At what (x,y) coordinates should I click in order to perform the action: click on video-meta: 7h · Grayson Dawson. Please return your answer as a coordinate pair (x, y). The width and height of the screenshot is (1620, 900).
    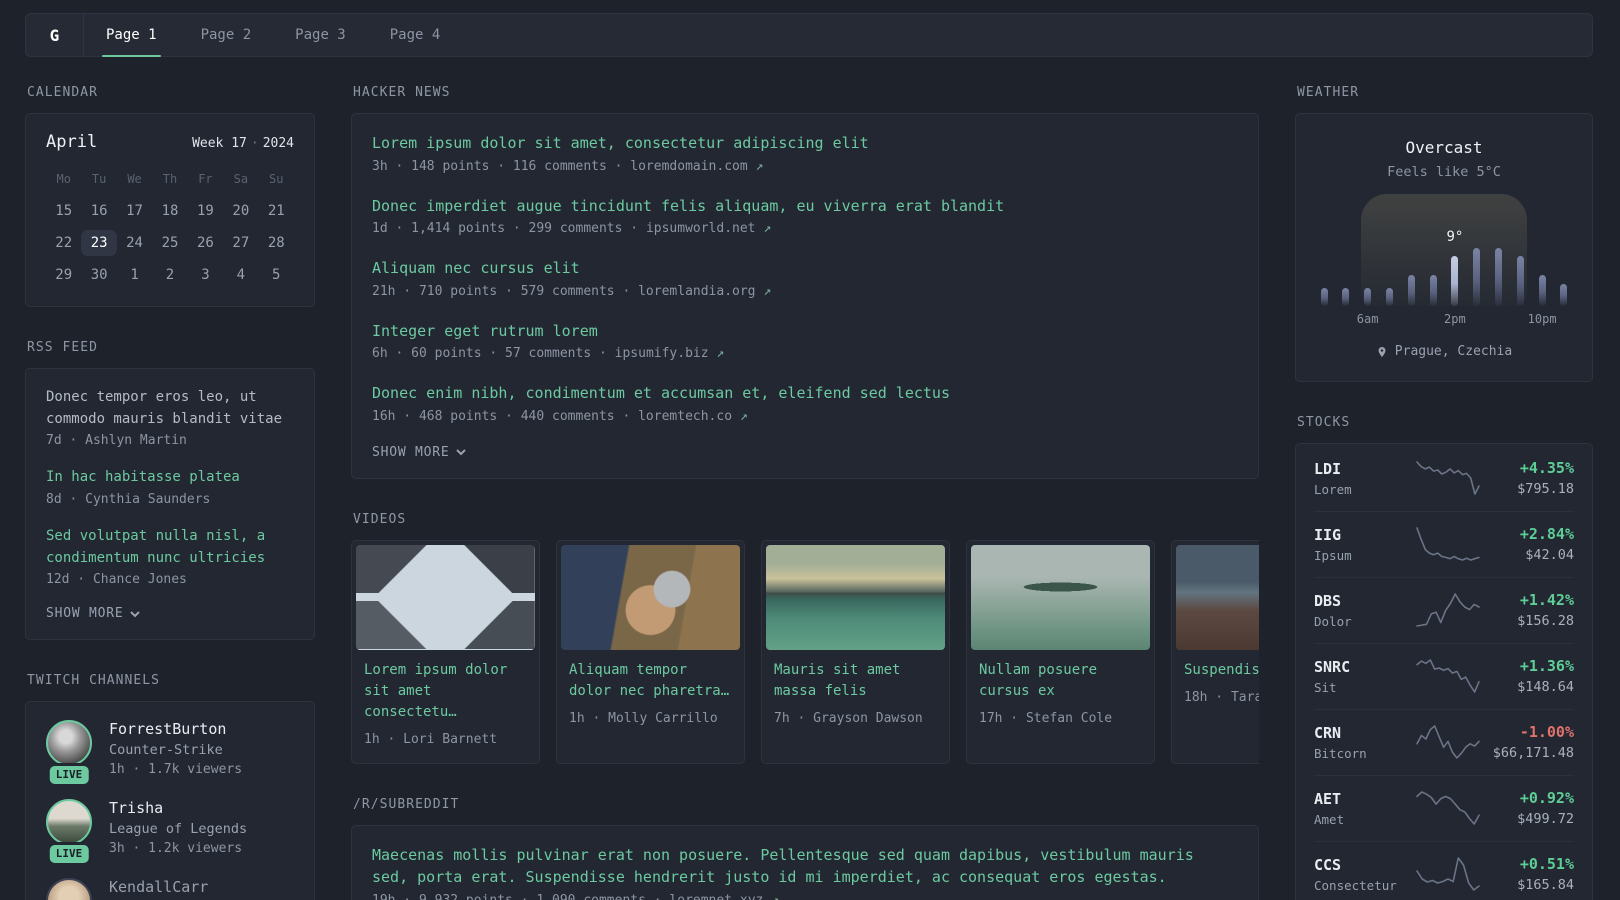
    Looking at the image, I should click on (848, 718).